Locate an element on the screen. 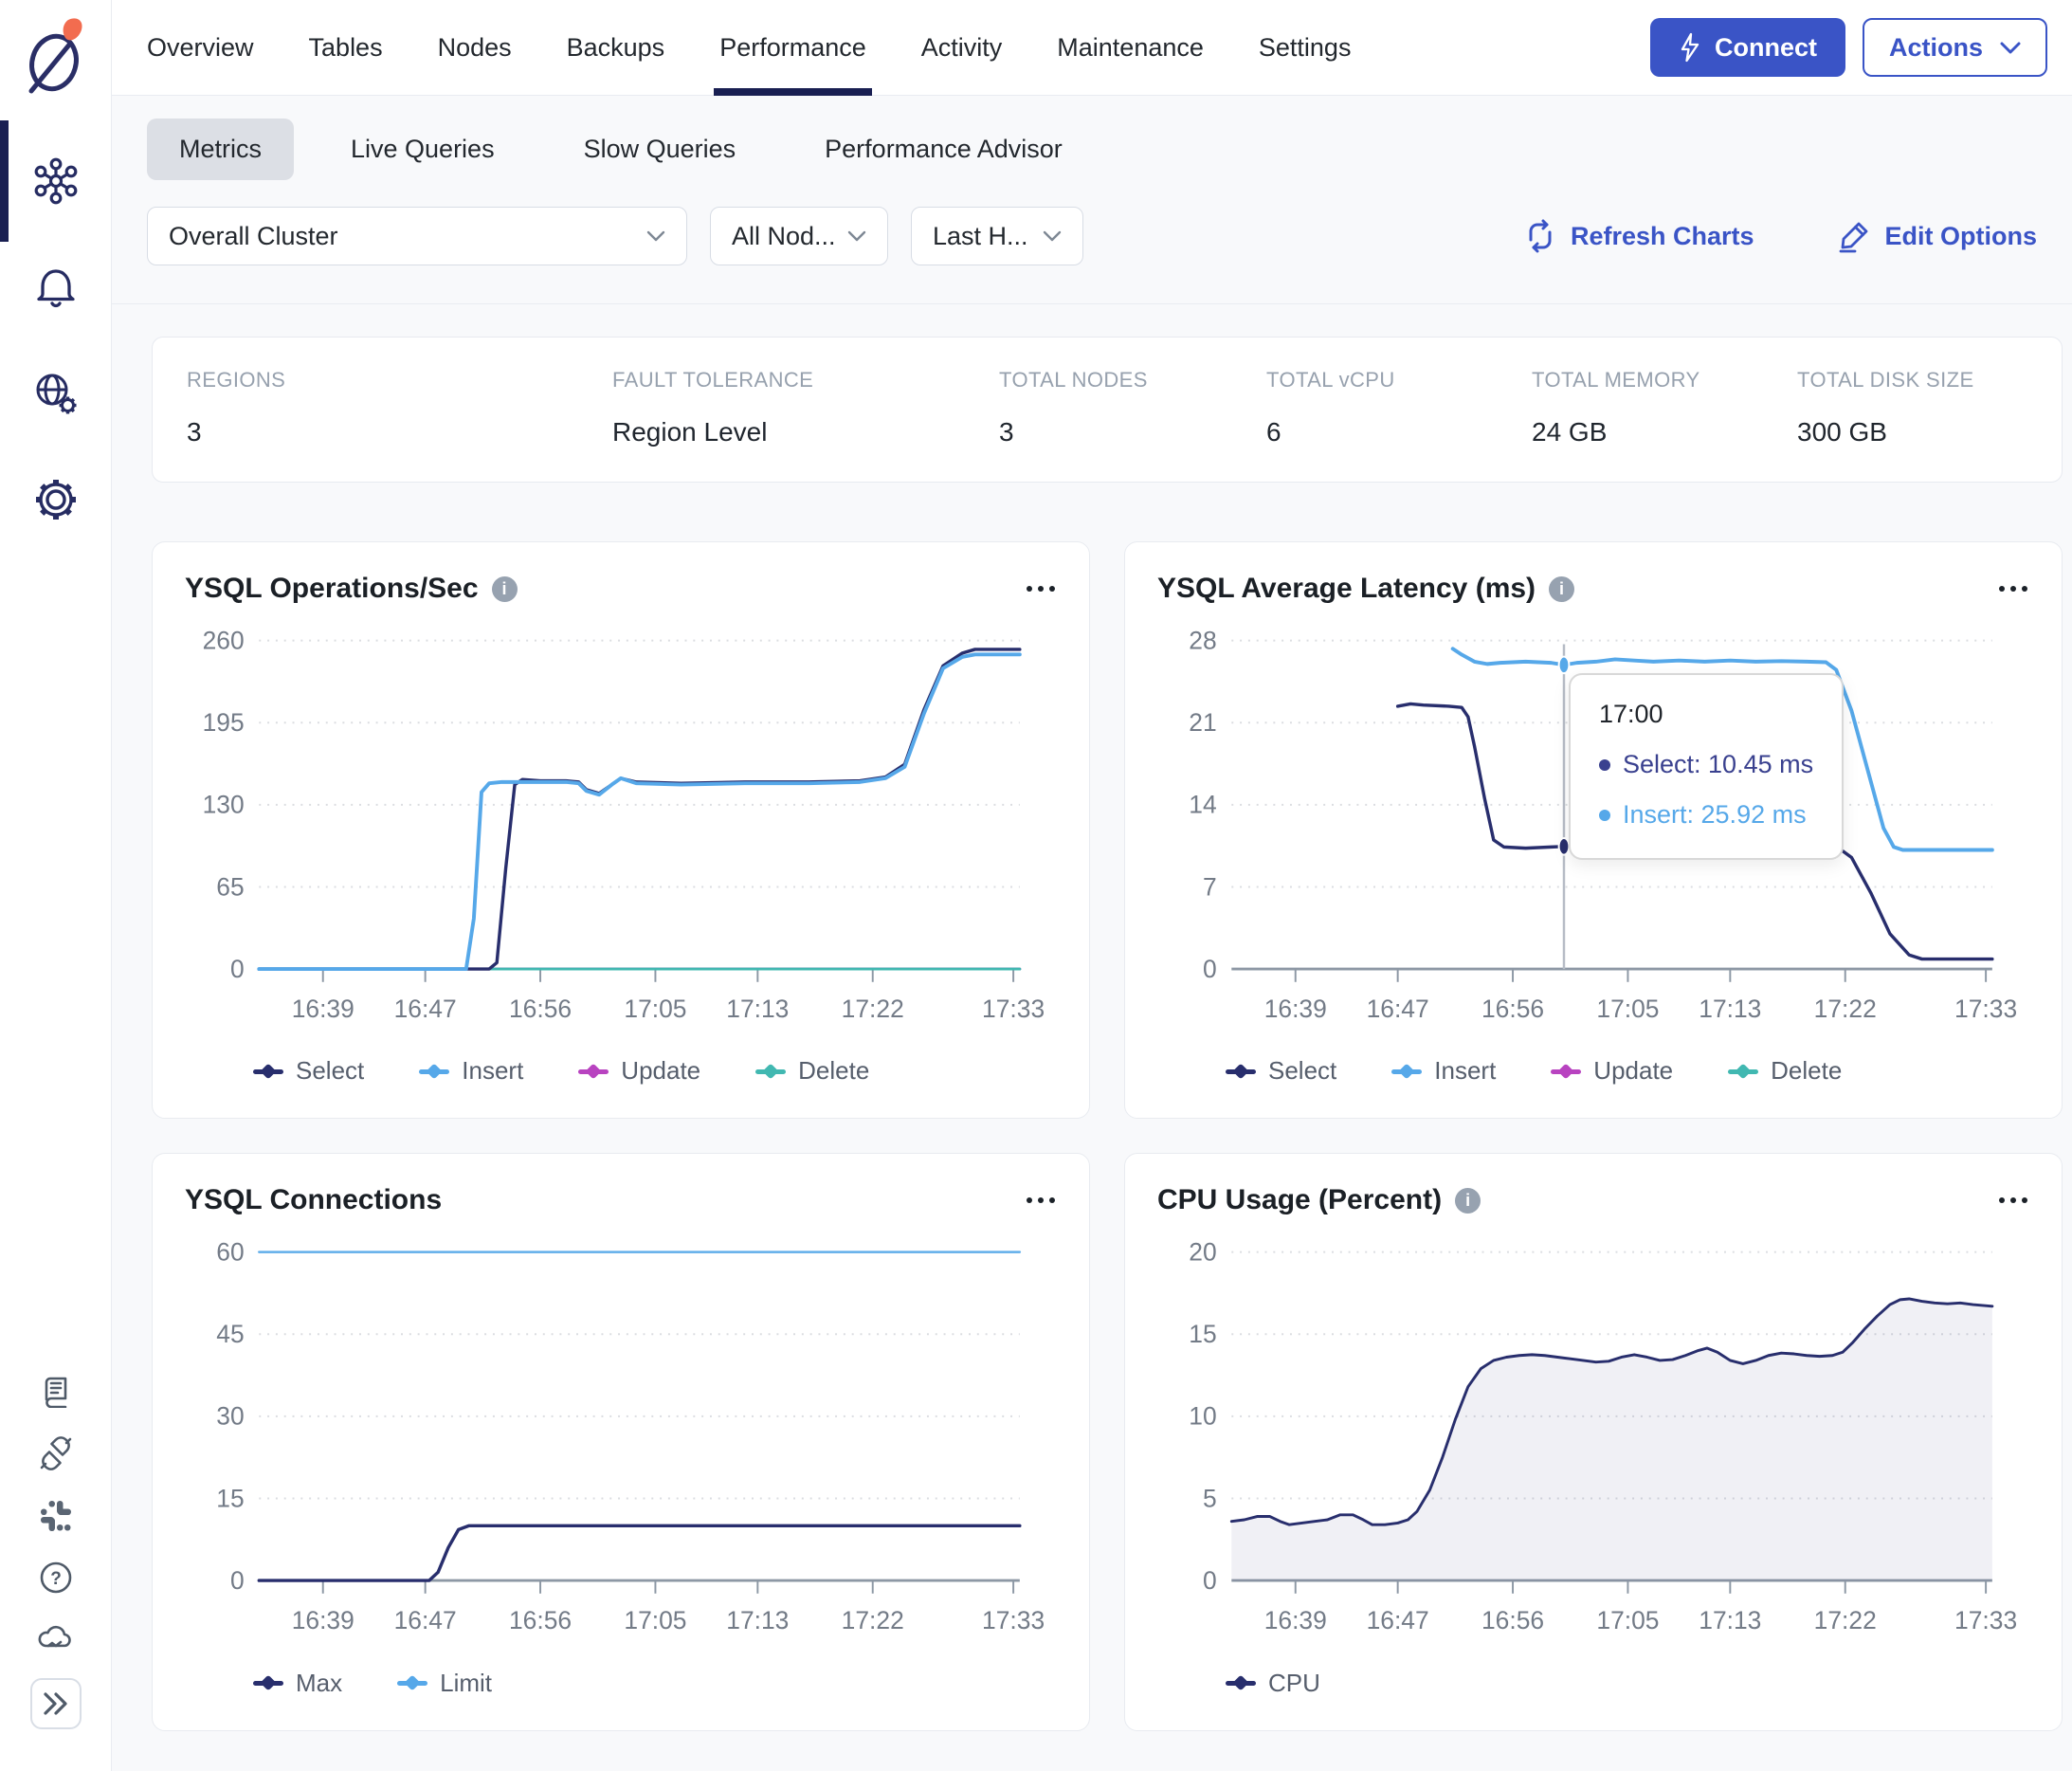 The width and height of the screenshot is (2072, 1771). sidebar-item-docs is located at coordinates (56, 1391).